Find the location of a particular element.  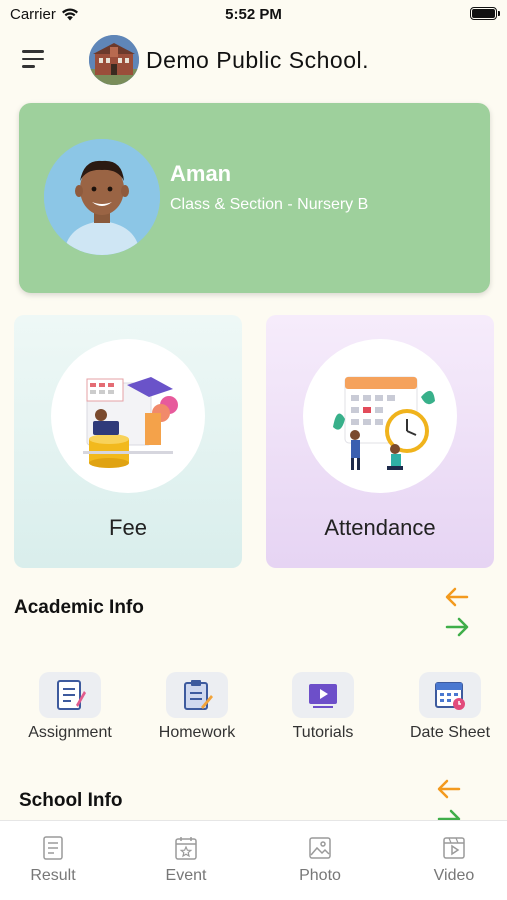

tutorials-button: Tutorials is located at coordinates (323, 707).